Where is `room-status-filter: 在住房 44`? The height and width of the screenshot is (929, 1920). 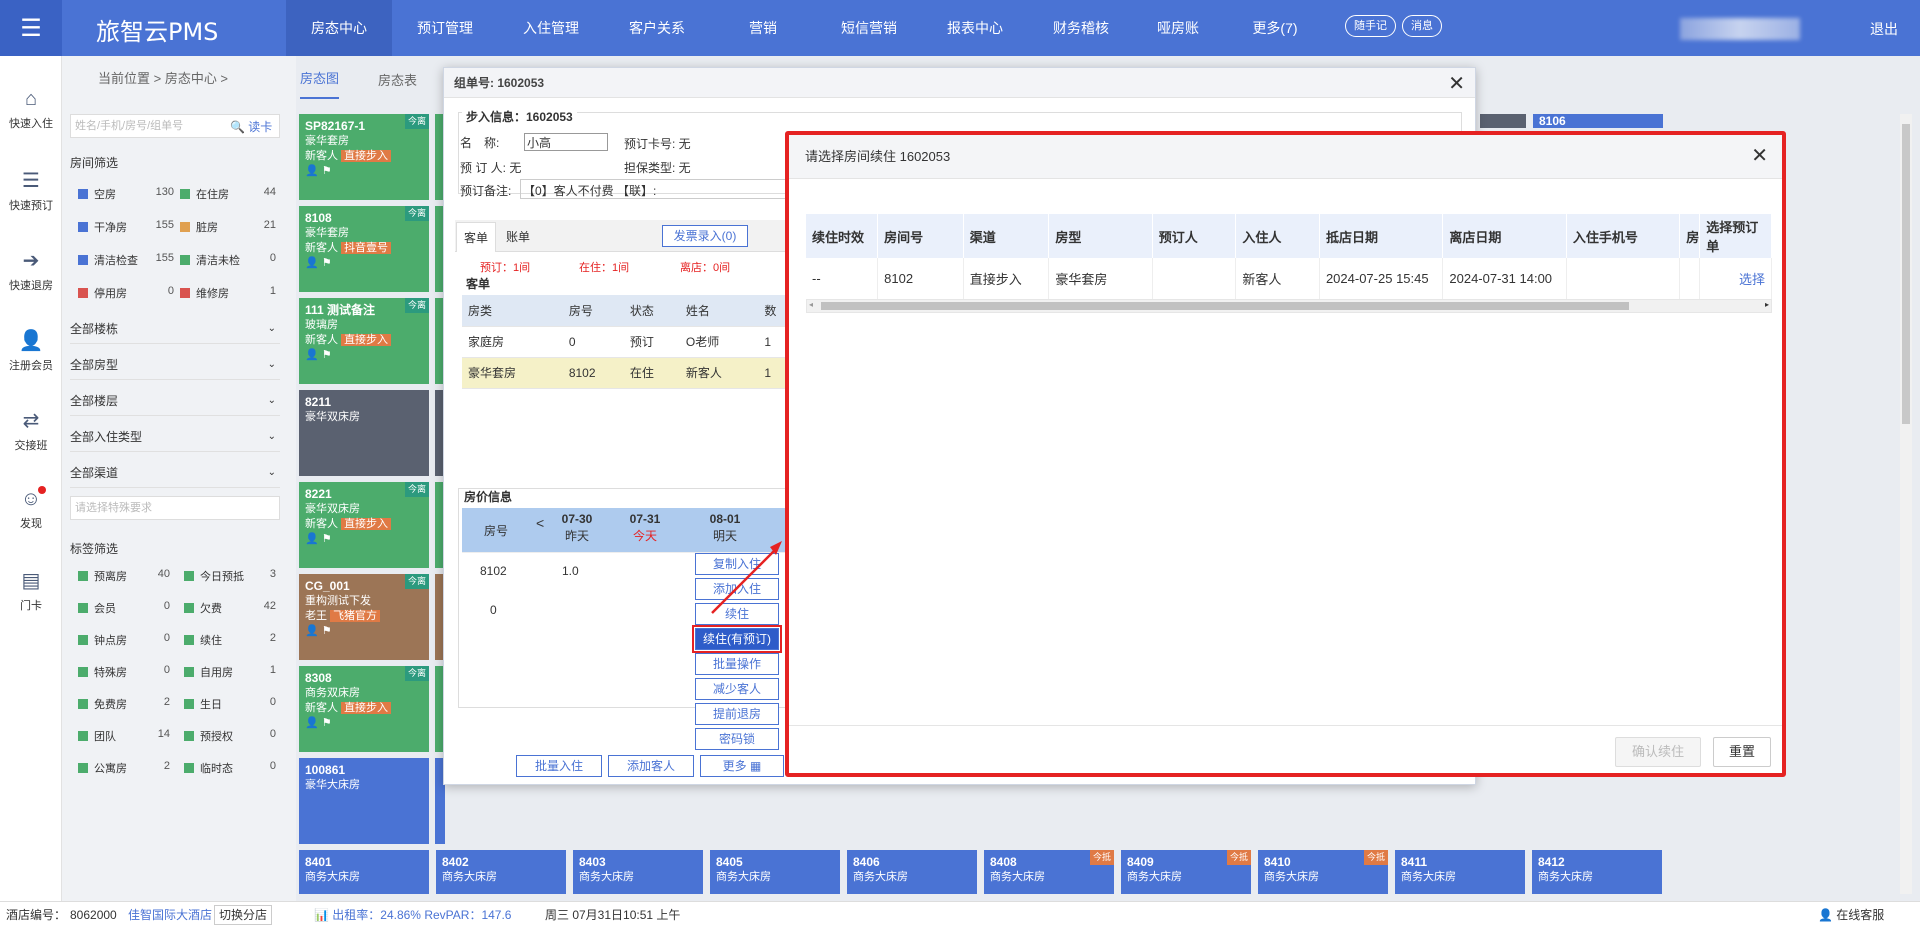
room-status-filter: 在住房 44 is located at coordinates (228, 194).